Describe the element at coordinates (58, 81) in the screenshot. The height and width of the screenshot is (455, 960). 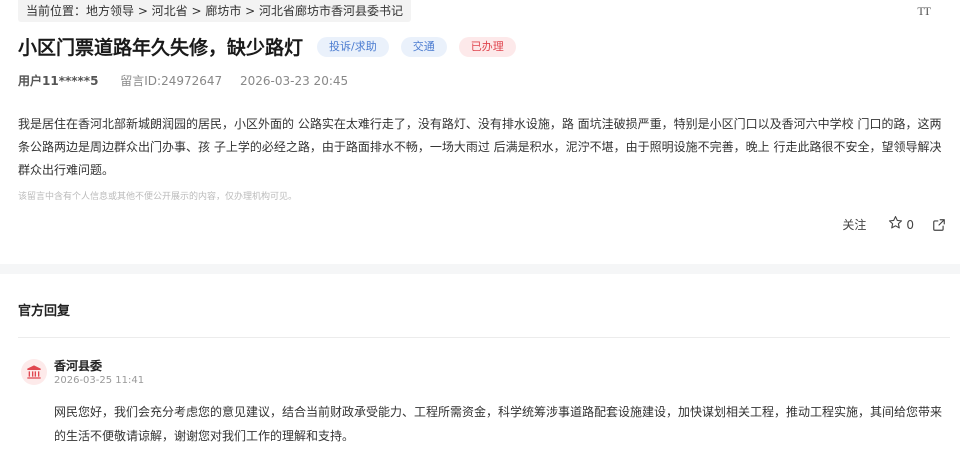
I see `user-name: 用户11*****5` at that location.